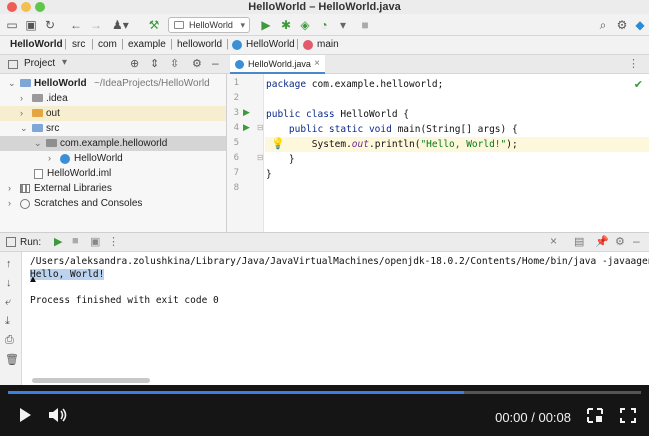 Image resolution: width=649 pixels, height=436 pixels. I want to click on volume-icon, so click(58, 415).